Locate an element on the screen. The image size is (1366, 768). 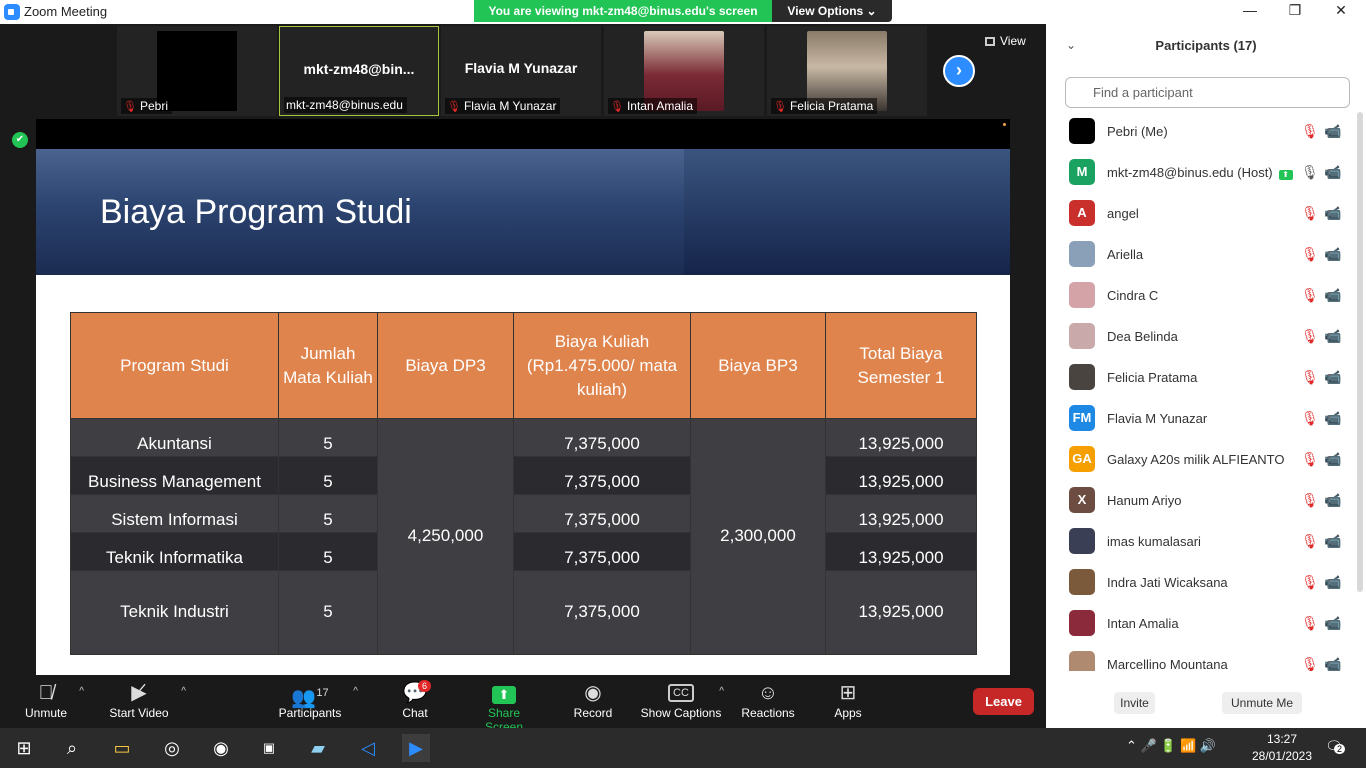
participant-name: Galaxy A20s milik ALFIEANTO is located at coordinates (1196, 459).